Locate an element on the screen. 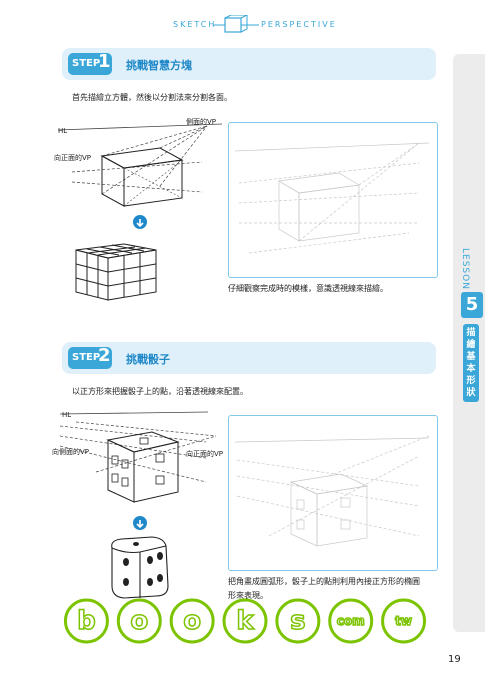 The image size is (485, 685). watermark-letter: s is located at coordinates (298, 621).